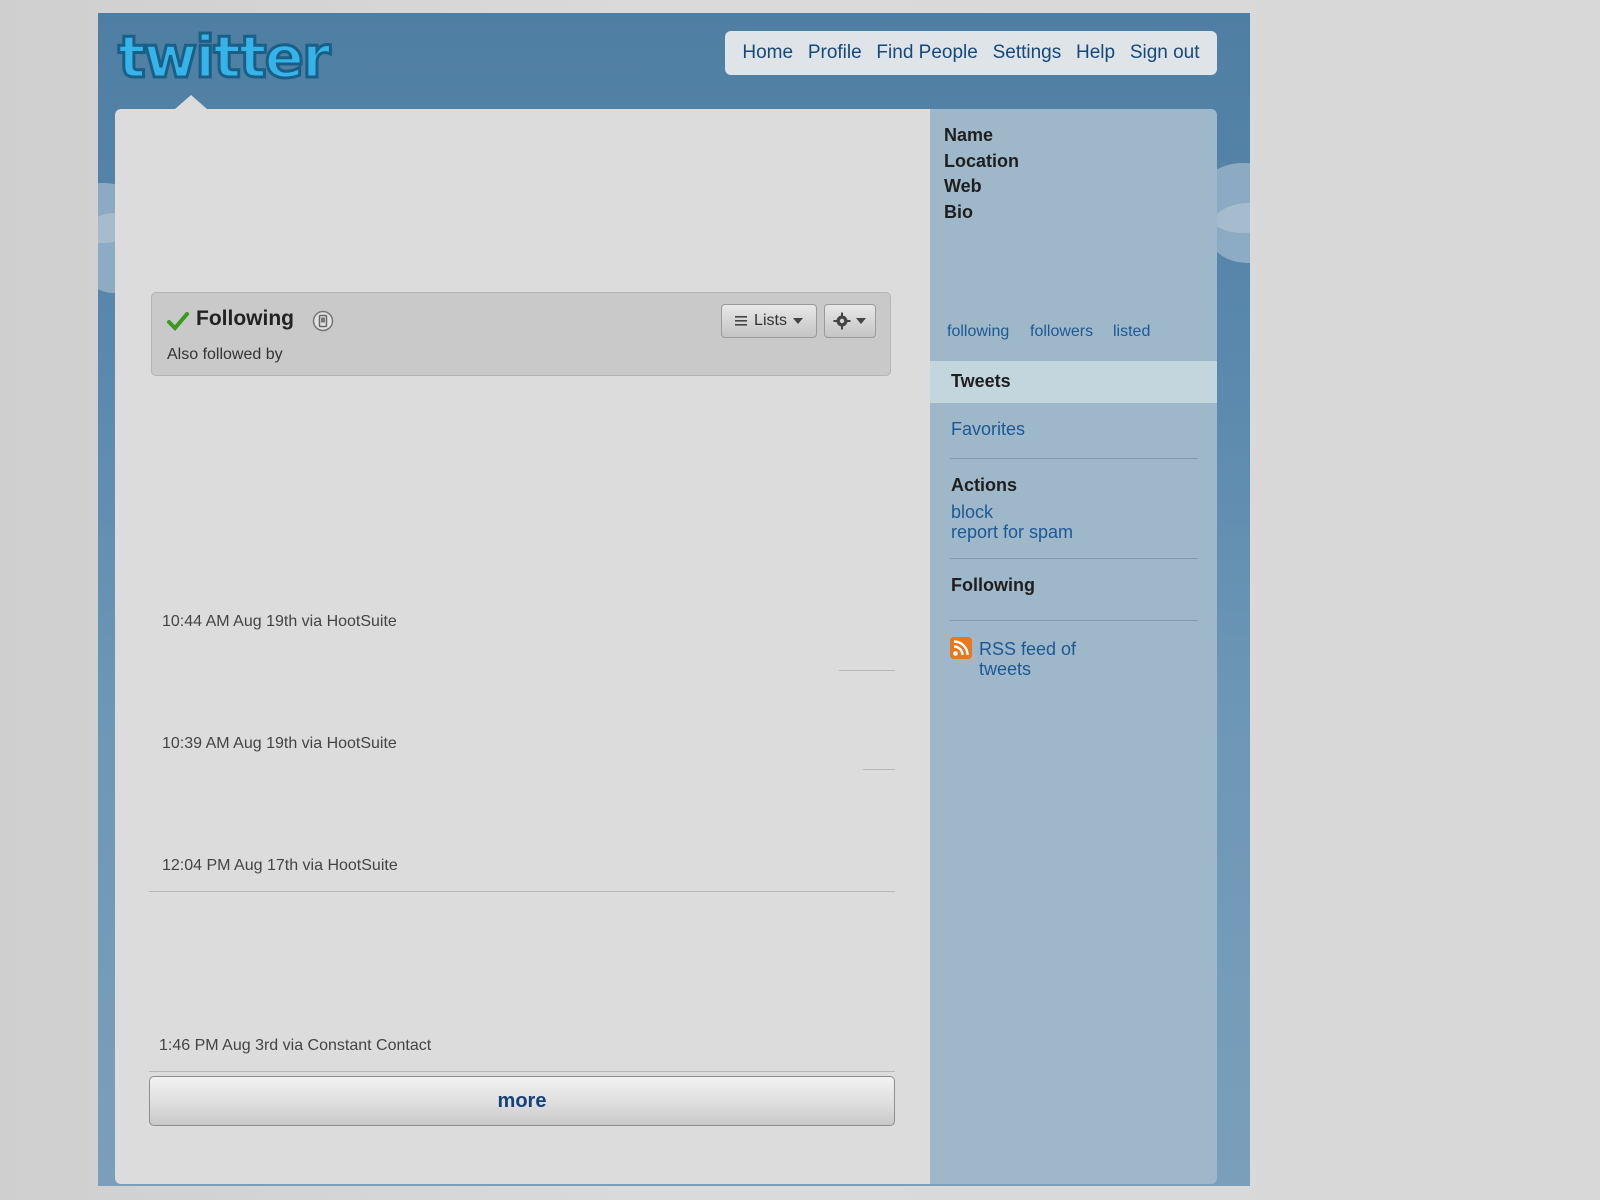 The width and height of the screenshot is (1600, 1200). I want to click on tweet-meta: 12:04 PM Aug 17th via HootSuite, so click(280, 865).